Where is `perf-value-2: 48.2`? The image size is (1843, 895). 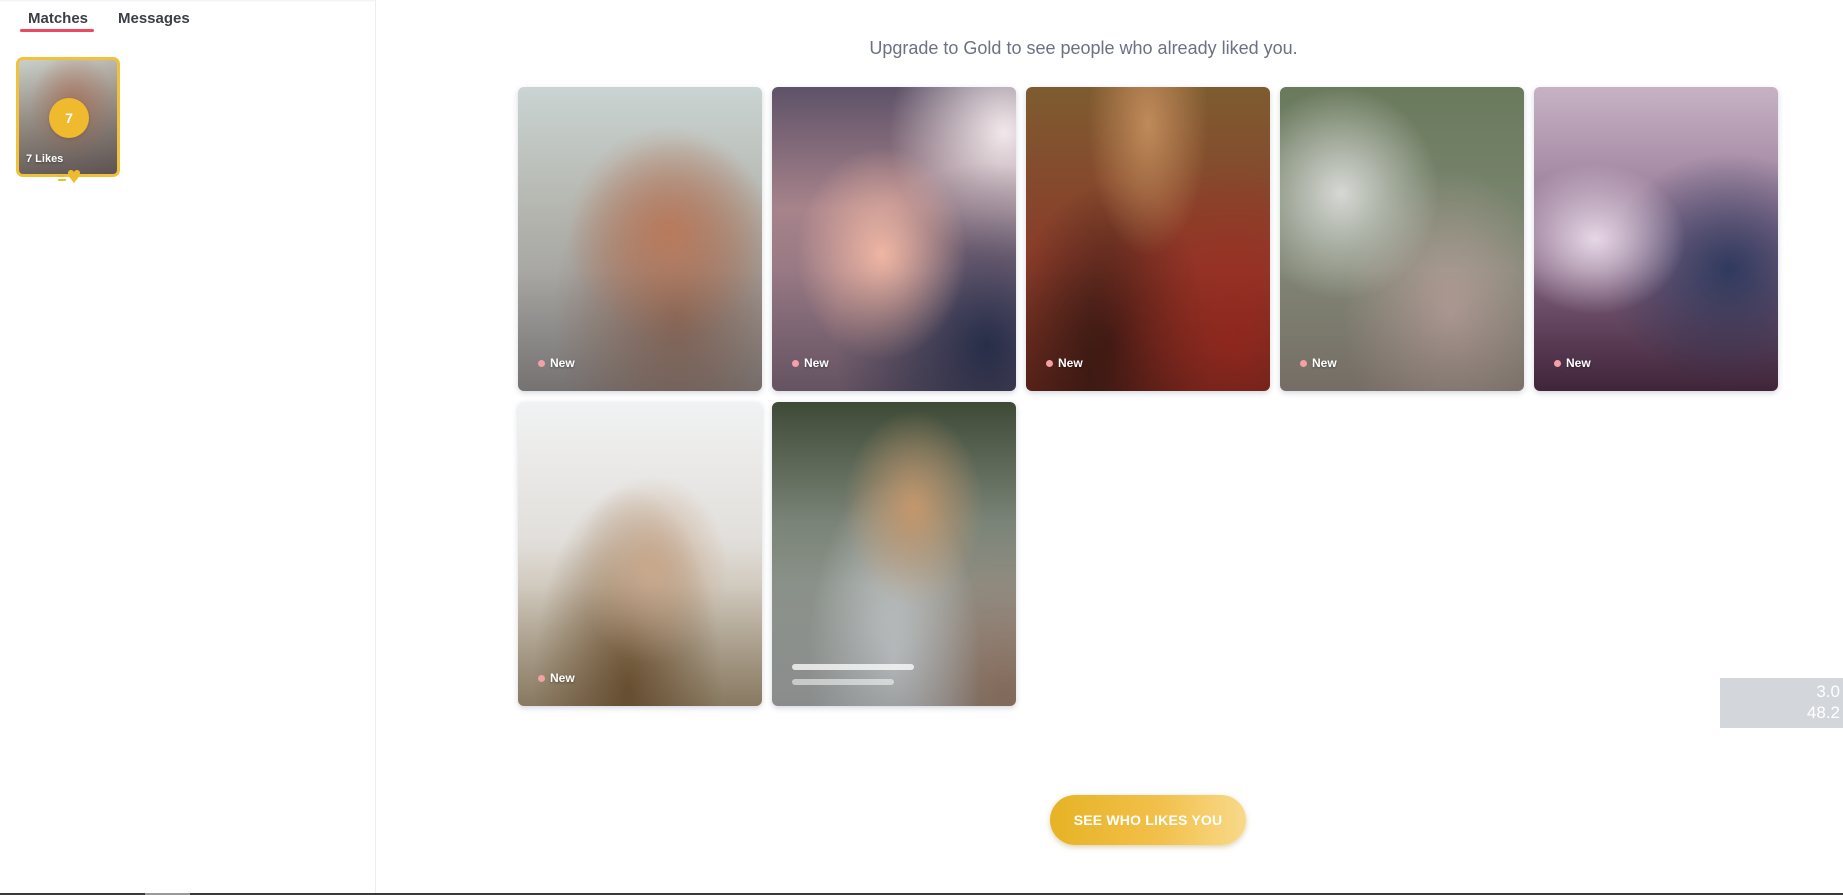
perf-value-2: 48.2 is located at coordinates (1823, 712).